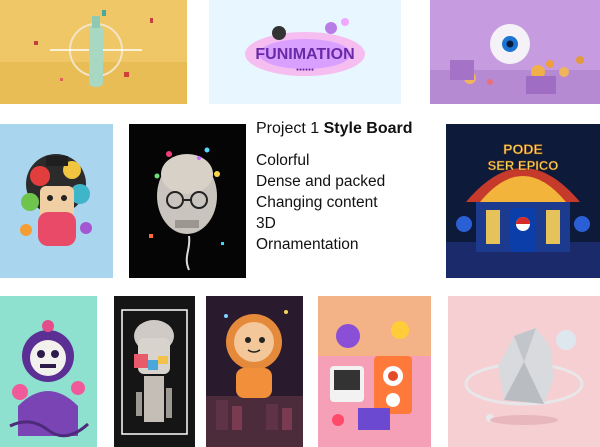 Image resolution: width=600 pixels, height=447 pixels. What do you see at coordinates (283, 160) in the screenshot?
I see `style-keyword: Colorful` at bounding box center [283, 160].